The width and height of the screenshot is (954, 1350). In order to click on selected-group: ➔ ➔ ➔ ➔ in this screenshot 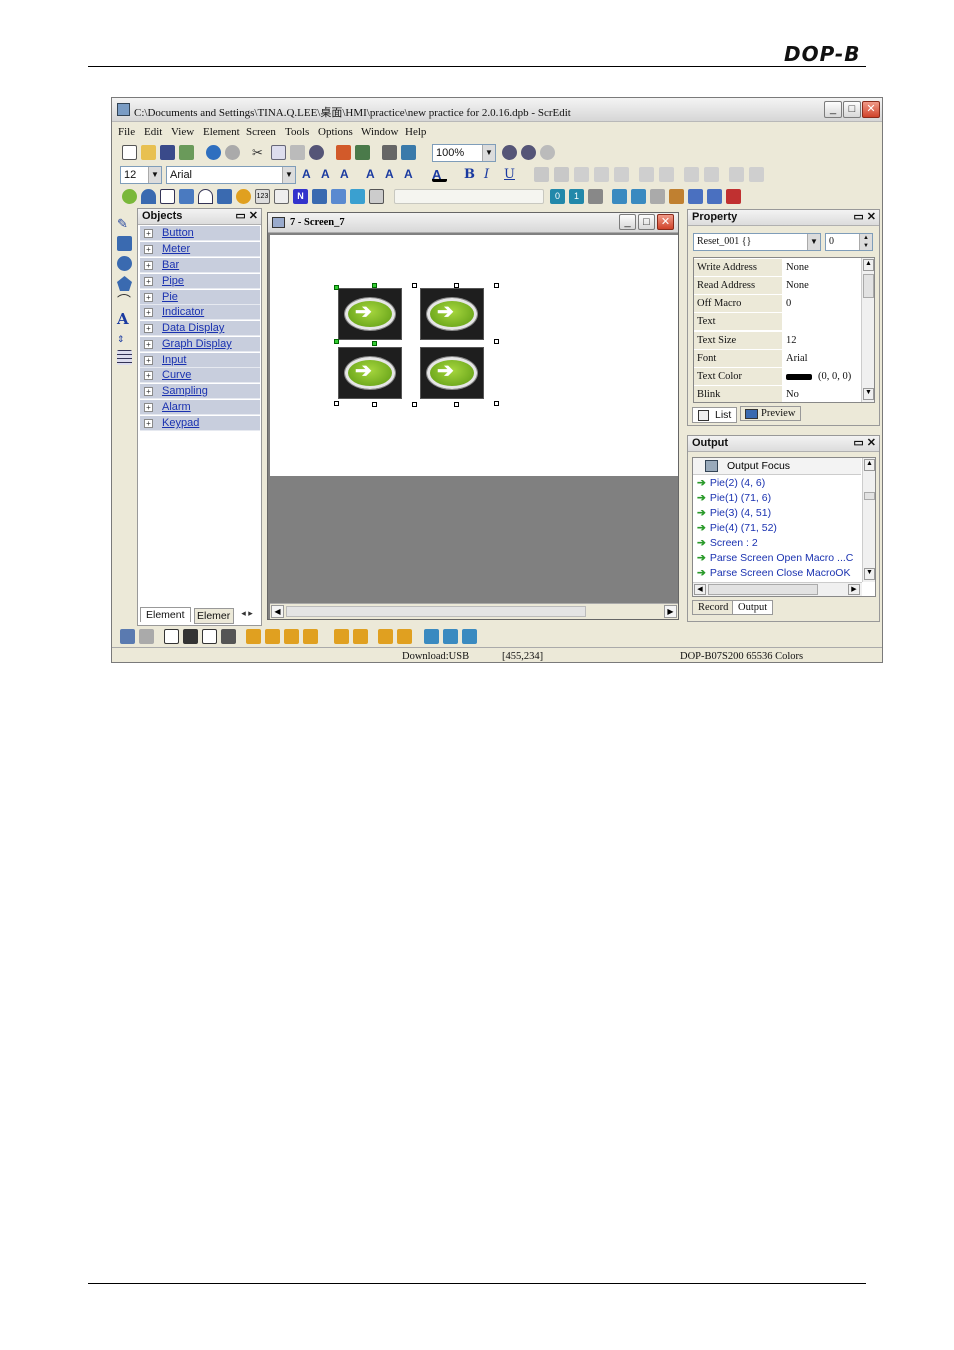, I will do `click(416, 345)`.